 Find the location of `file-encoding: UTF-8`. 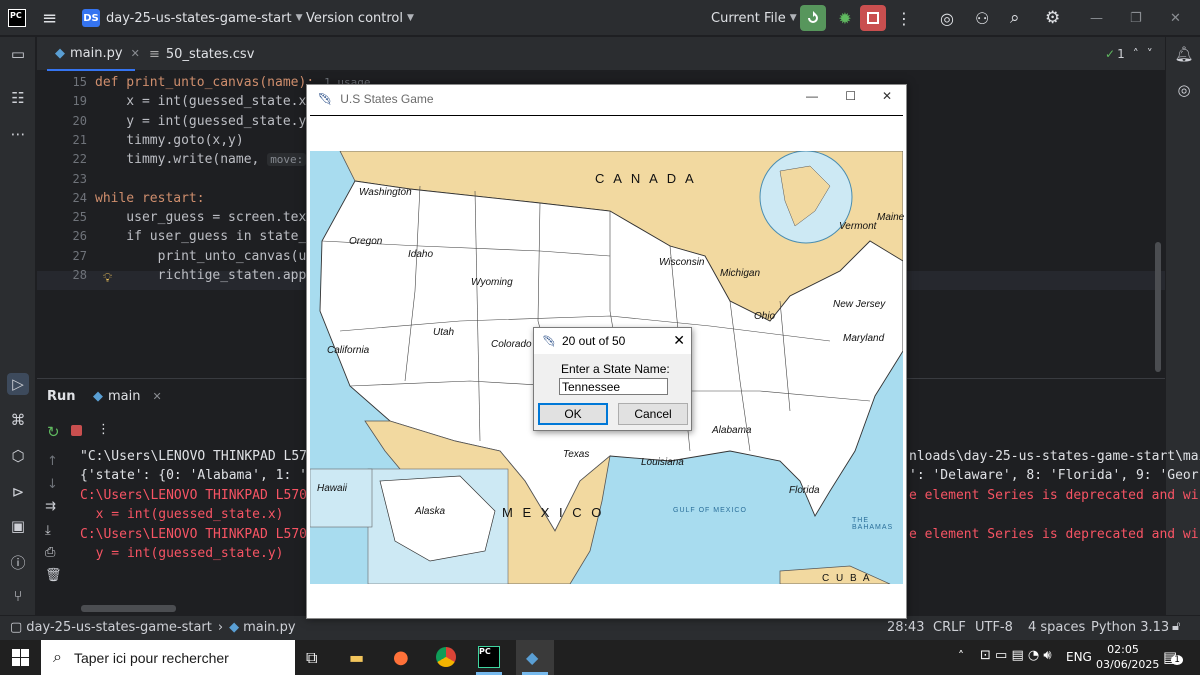

file-encoding: UTF-8 is located at coordinates (994, 627).